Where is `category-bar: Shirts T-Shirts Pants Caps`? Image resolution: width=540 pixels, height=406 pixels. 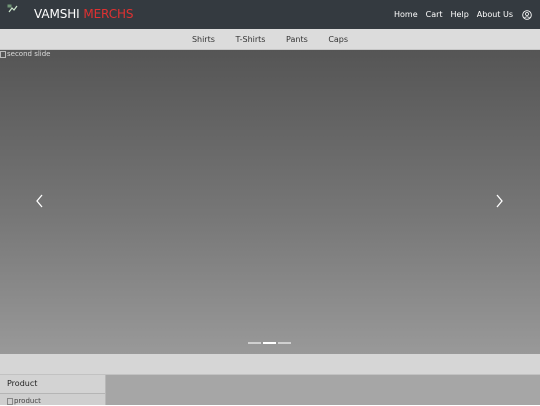 category-bar: Shirts T-Shirts Pants Caps is located at coordinates (270, 39).